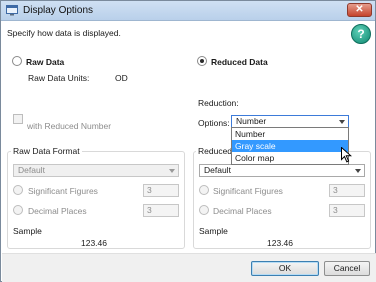 The image size is (376, 282). I want to click on reduced-data-label: Reduced Data, so click(239, 62).